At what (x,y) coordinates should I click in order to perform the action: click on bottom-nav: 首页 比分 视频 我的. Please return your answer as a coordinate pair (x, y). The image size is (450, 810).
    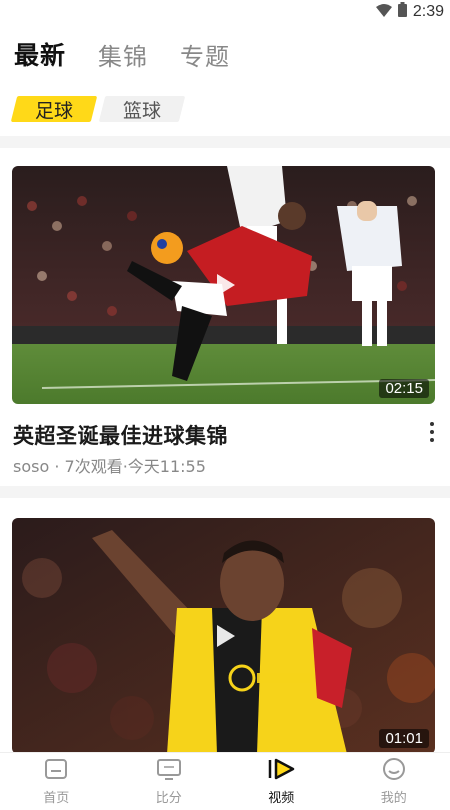
    Looking at the image, I should click on (225, 781).